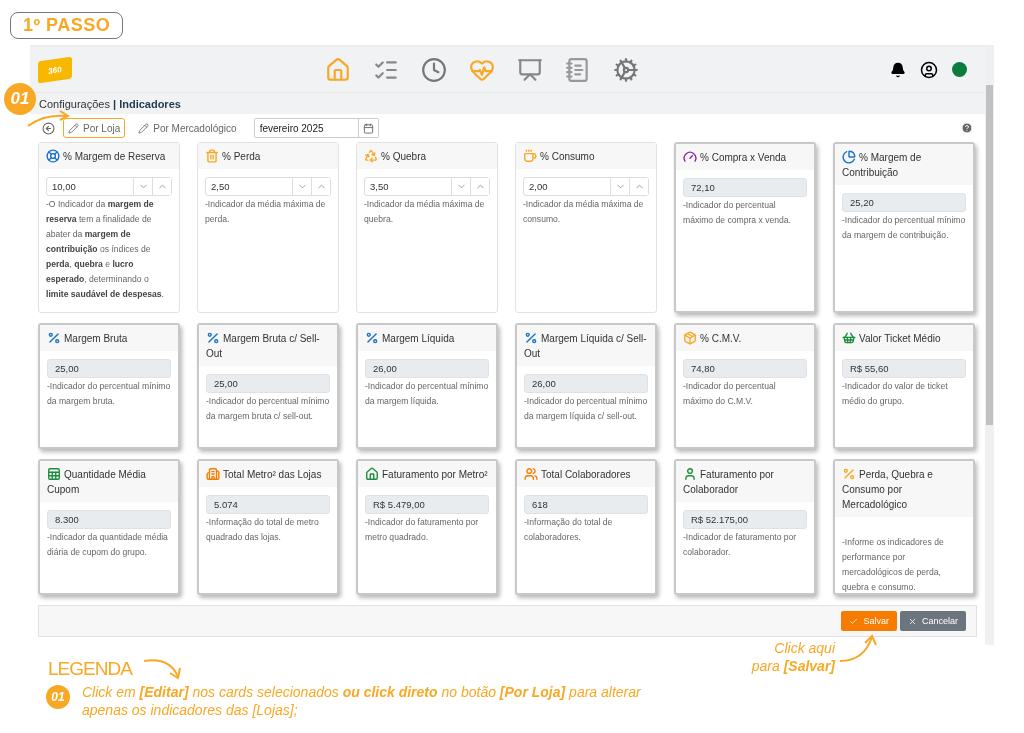 This screenshot has width=1024, height=733. I want to click on indicator-card: Total Colaboradores 618 -Informação do total de colaboradores., so click(586, 527).